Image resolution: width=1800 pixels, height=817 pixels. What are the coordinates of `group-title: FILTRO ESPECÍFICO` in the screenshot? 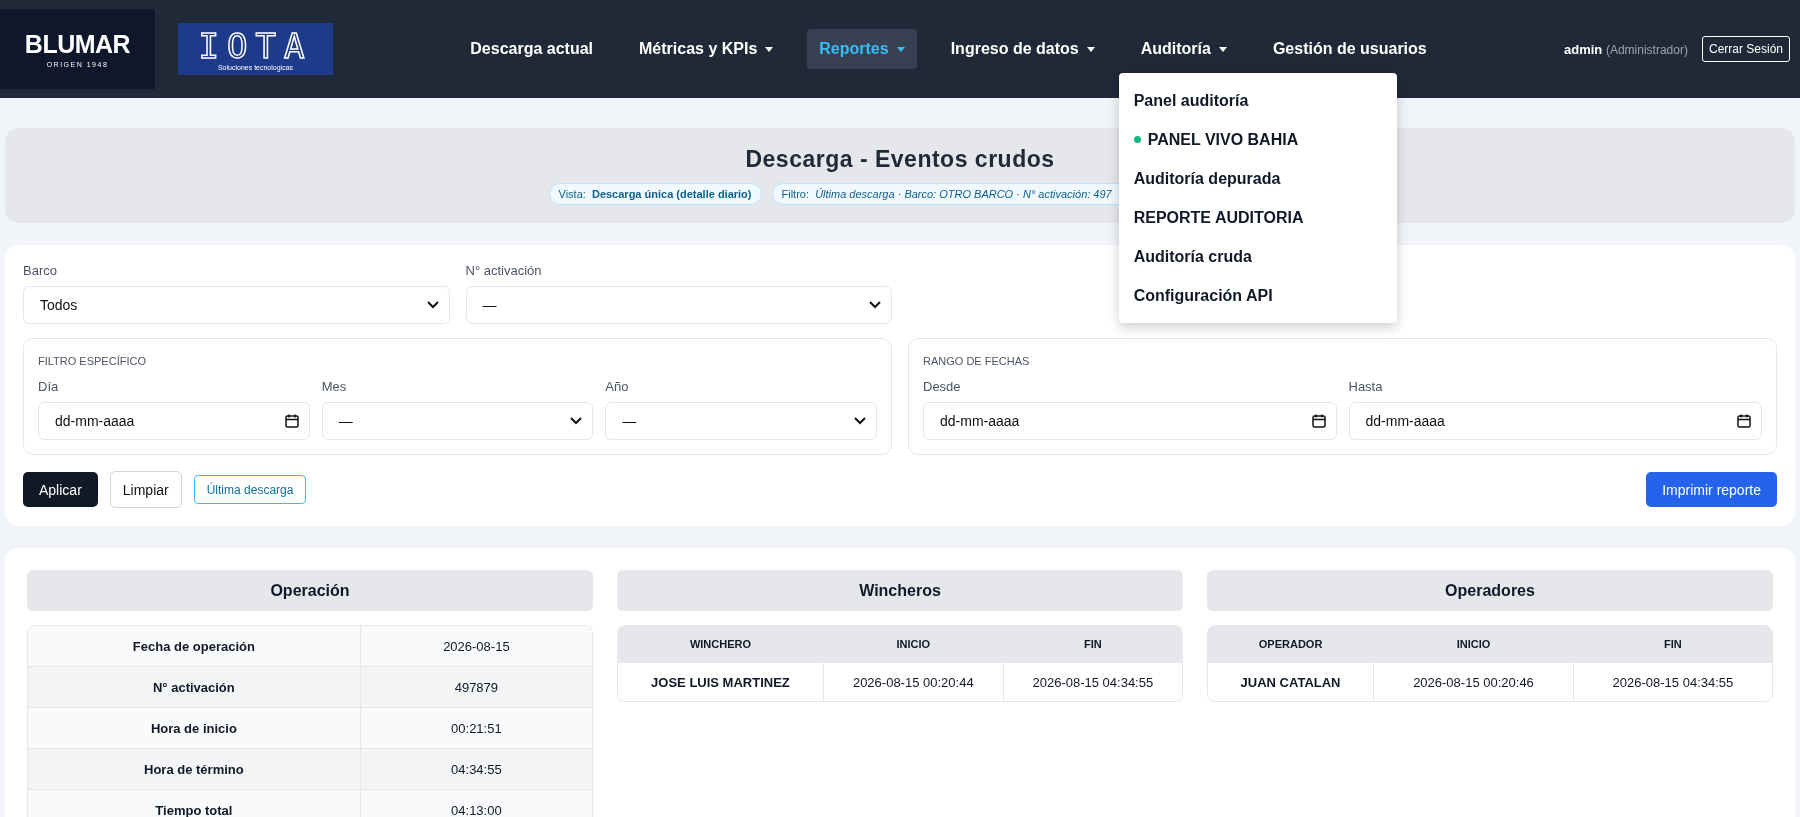 It's located at (92, 361).